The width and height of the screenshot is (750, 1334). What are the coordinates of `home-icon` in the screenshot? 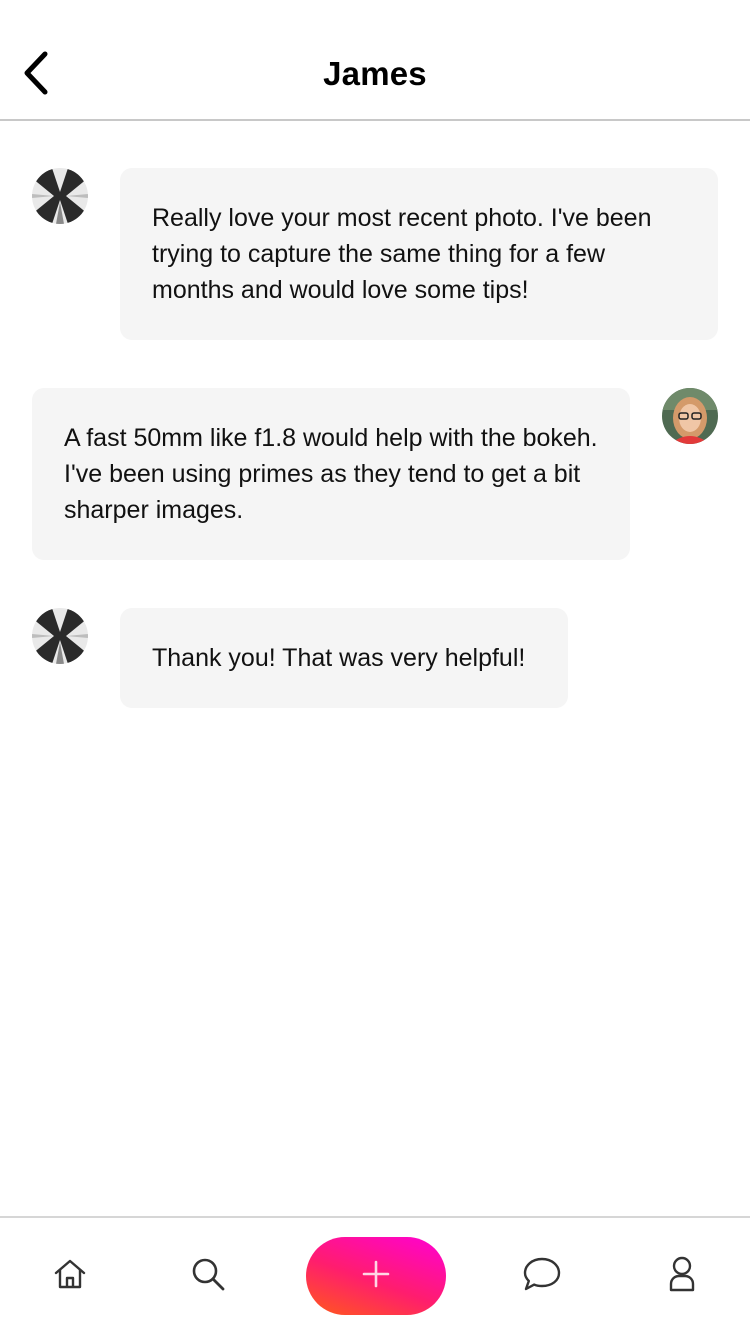 It's located at (70, 1276).